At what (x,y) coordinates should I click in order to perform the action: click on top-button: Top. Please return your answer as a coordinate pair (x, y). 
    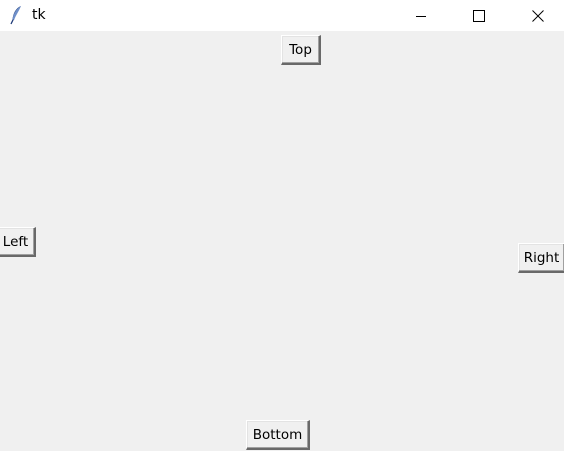
    Looking at the image, I should click on (301, 50).